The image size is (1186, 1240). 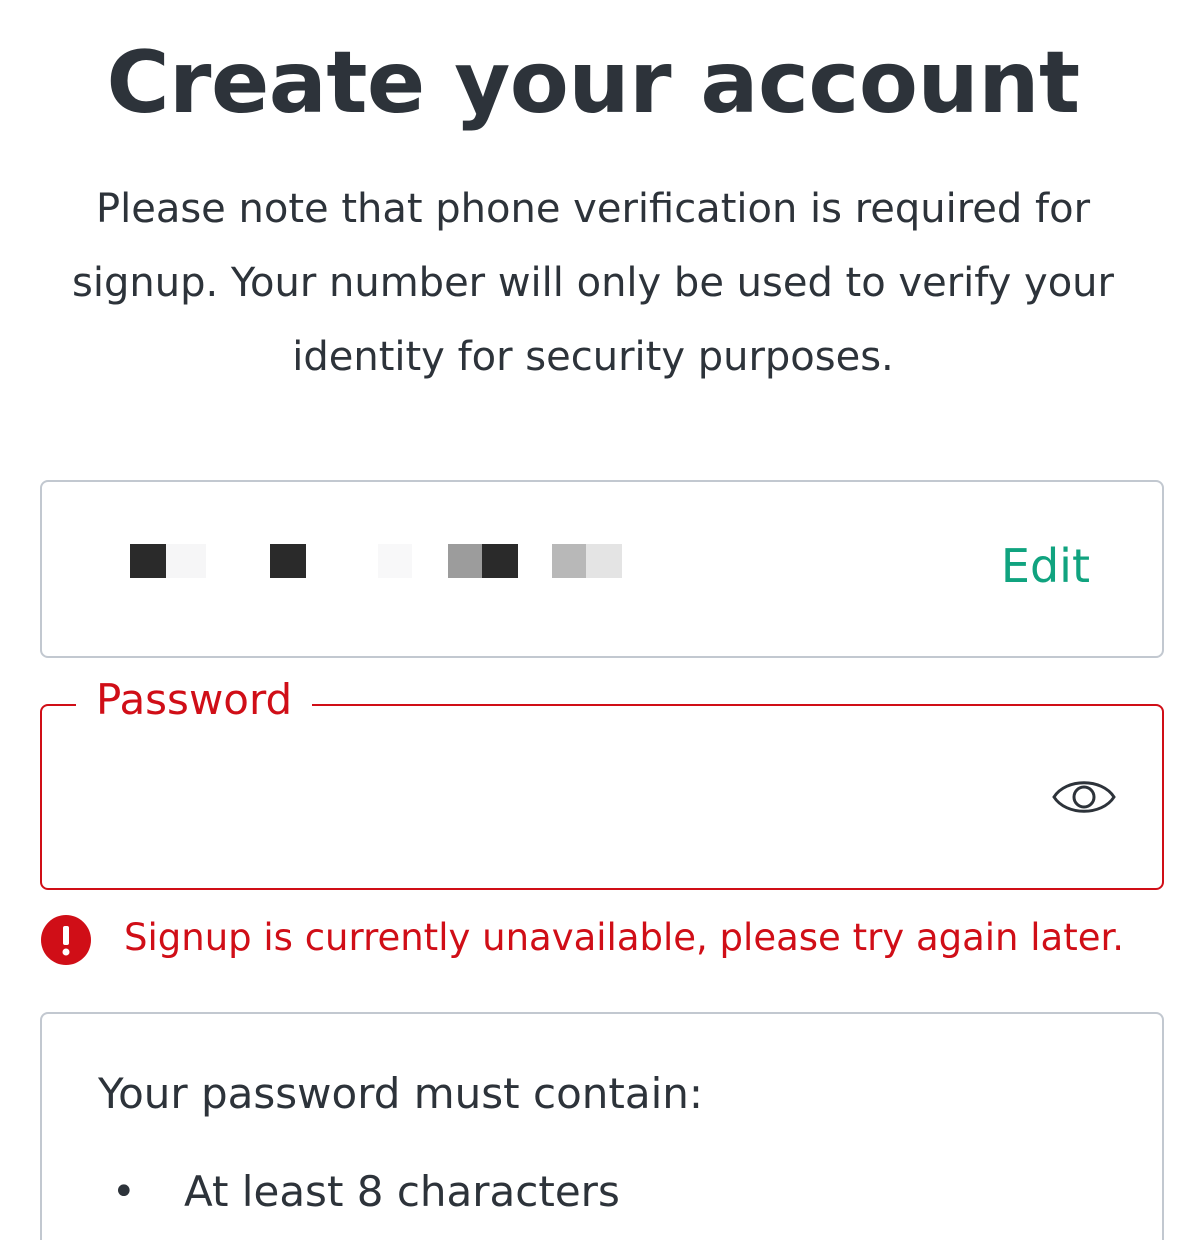 What do you see at coordinates (540, 798) in the screenshot?
I see `password-input` at bounding box center [540, 798].